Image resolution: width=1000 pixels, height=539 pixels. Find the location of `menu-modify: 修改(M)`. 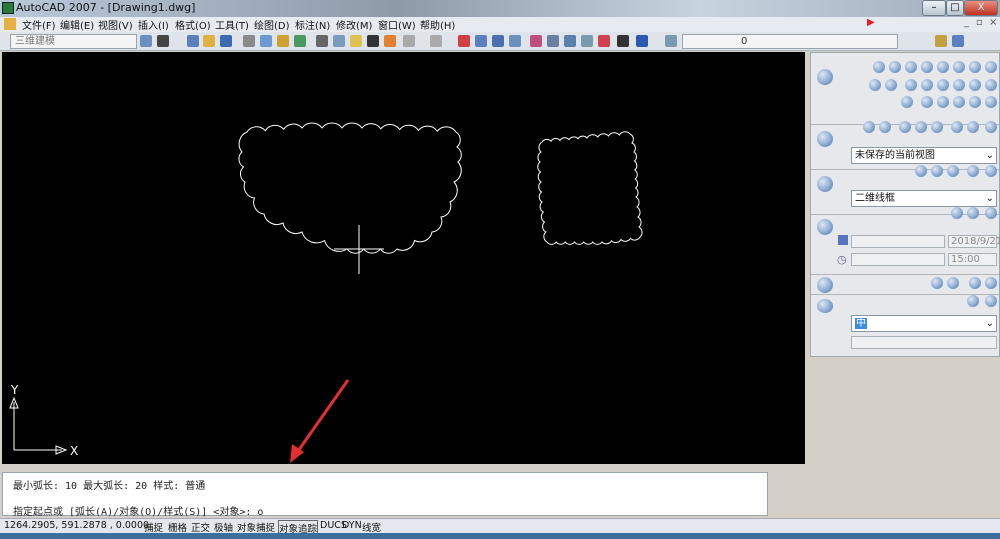

menu-modify: 修改(M) is located at coordinates (354, 24).